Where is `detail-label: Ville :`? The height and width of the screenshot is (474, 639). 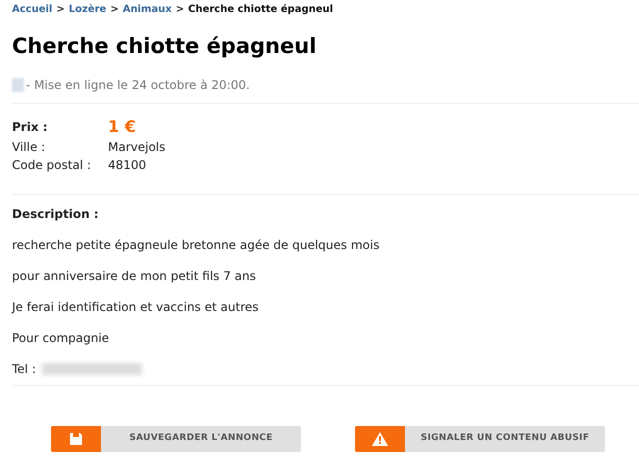
detail-label: Ville : is located at coordinates (29, 147).